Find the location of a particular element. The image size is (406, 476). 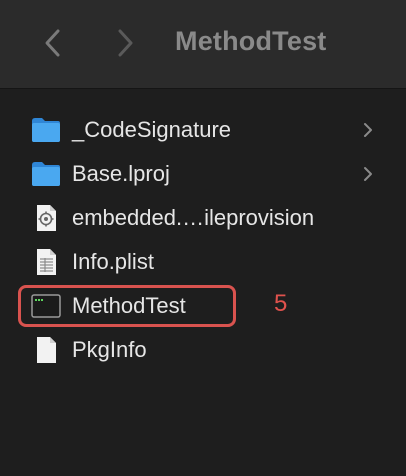

back-button is located at coordinates (53, 43).